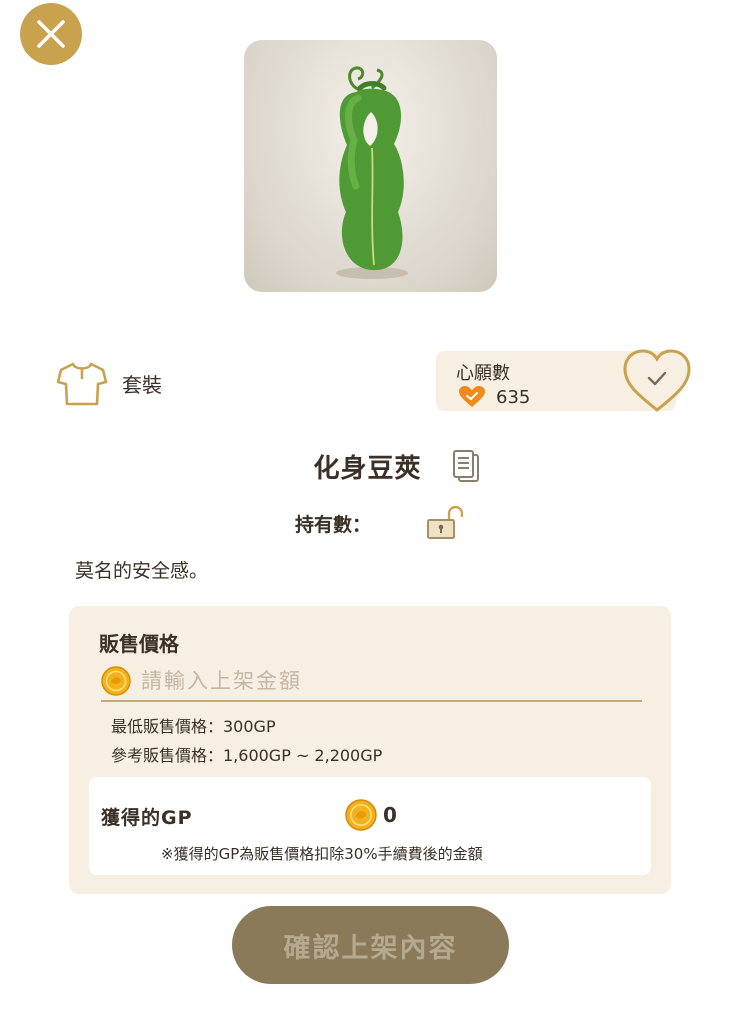 This screenshot has width=741, height=1024. I want to click on pea-pod-image, so click(372, 172).